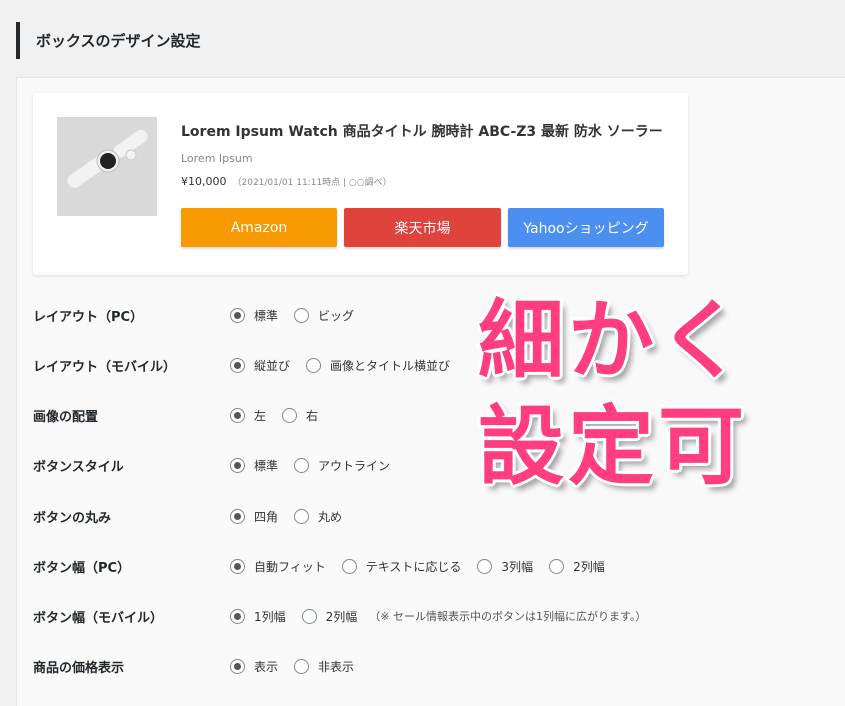 The image size is (845, 706). I want to click on setting-row: ボタン幅（PC） 自動フィット テキストに応じる 3列幅 2列幅, so click(327, 566).